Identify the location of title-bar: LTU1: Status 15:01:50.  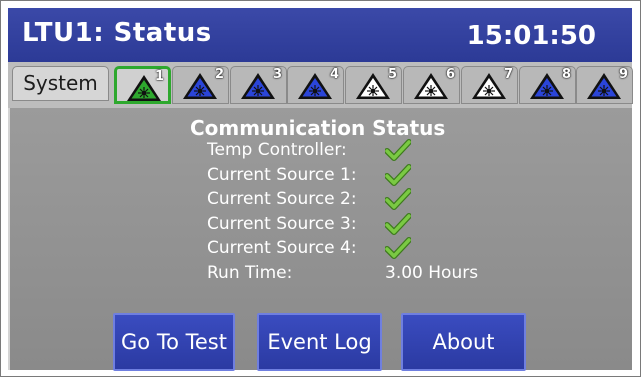
(320, 35).